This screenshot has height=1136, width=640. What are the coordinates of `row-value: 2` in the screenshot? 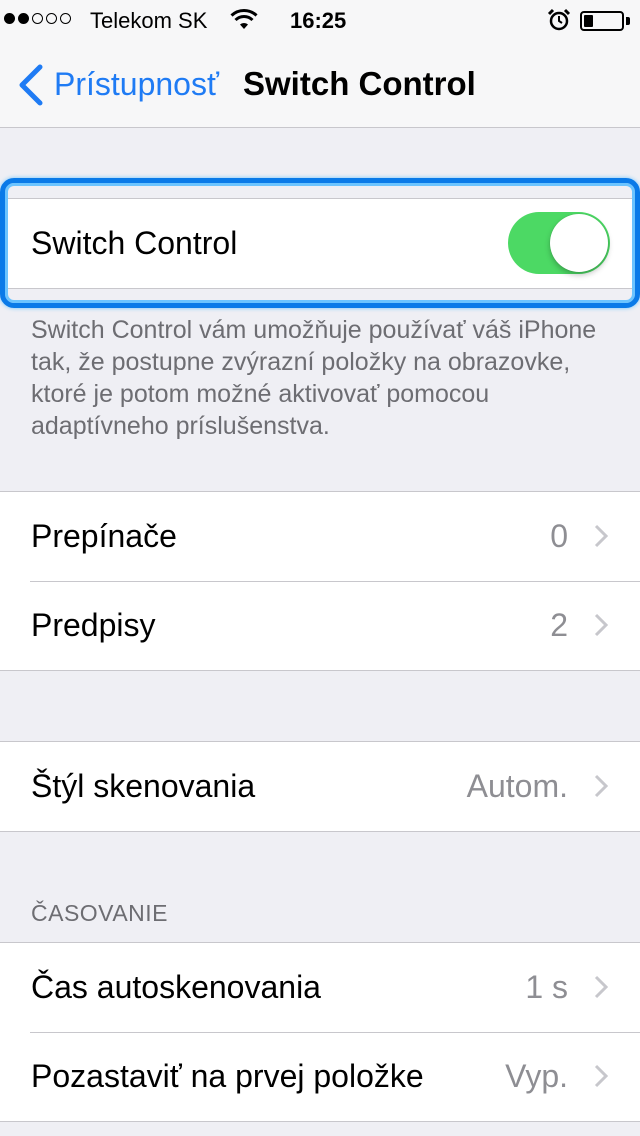 It's located at (559, 625).